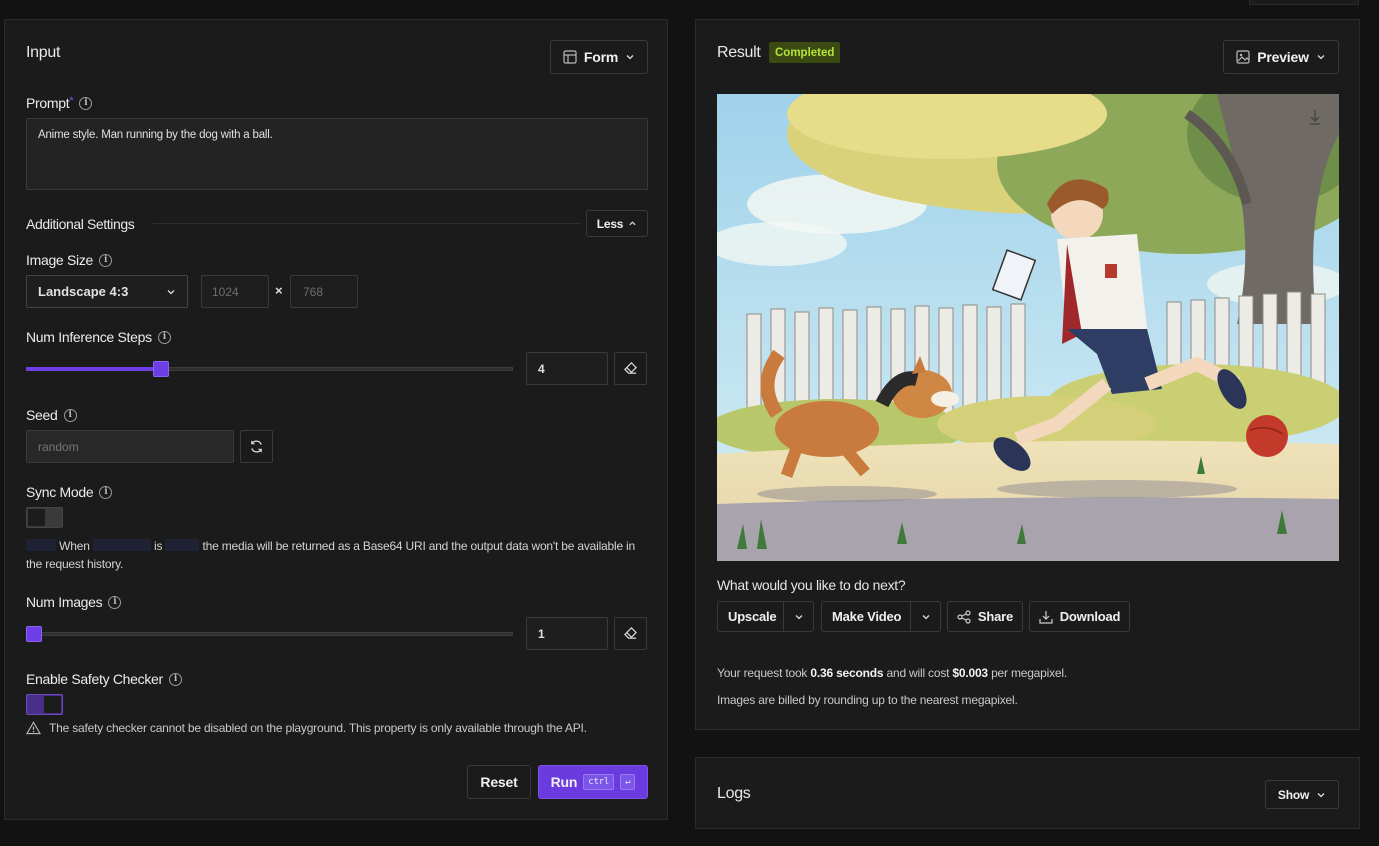 The image size is (1379, 846). Describe the element at coordinates (570, 57) in the screenshot. I see `form-icon` at that location.